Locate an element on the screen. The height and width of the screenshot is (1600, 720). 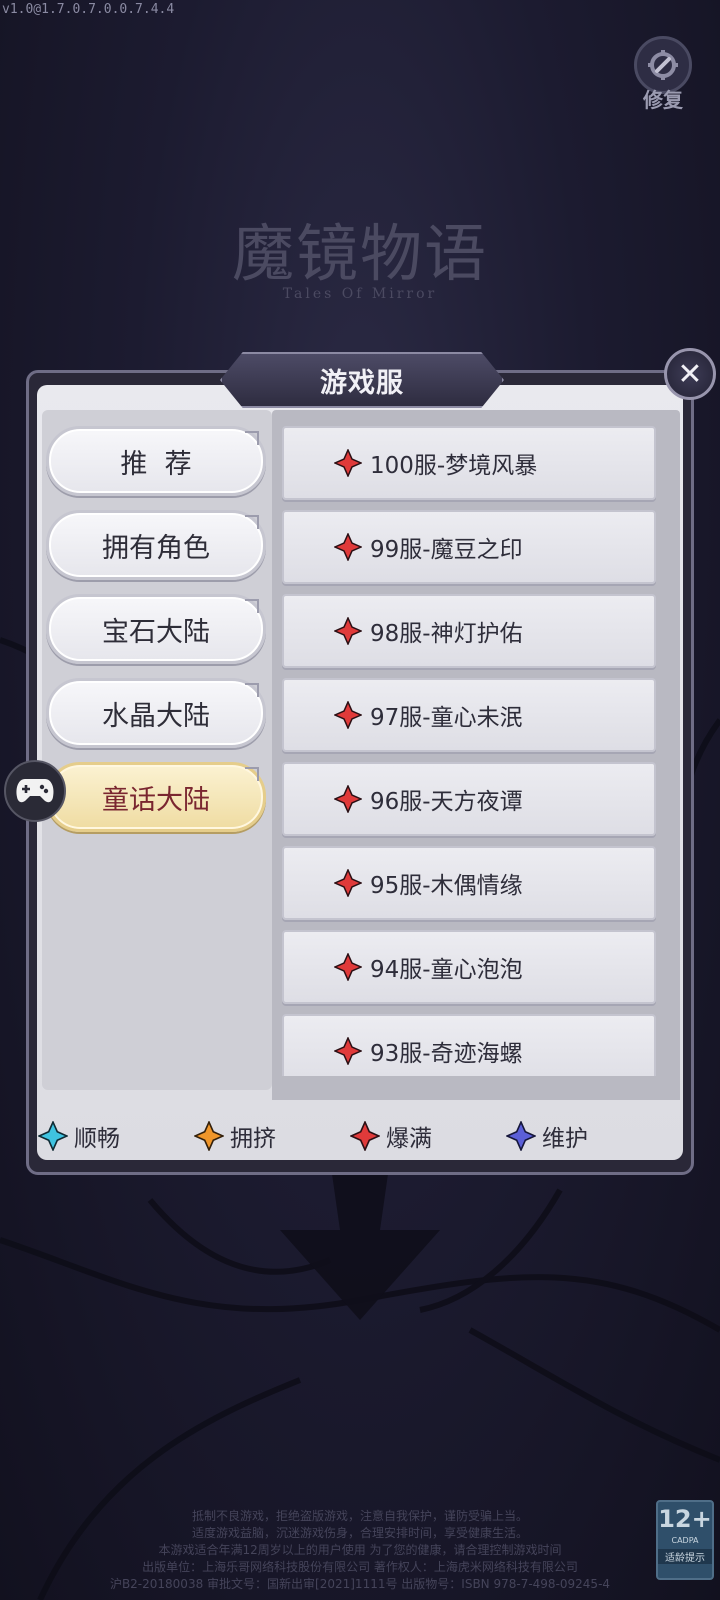
disclaimer-line: 适度游戏益脑，沉迷游戏伤身，合理安排时间，享受健康生活。 is located at coordinates (359, 1533).